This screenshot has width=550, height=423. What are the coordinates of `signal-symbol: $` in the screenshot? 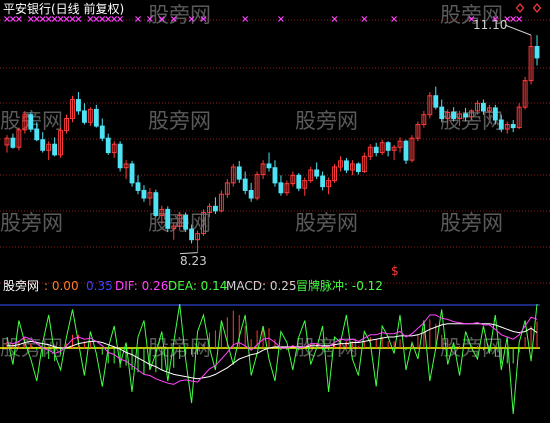 It's located at (395, 271).